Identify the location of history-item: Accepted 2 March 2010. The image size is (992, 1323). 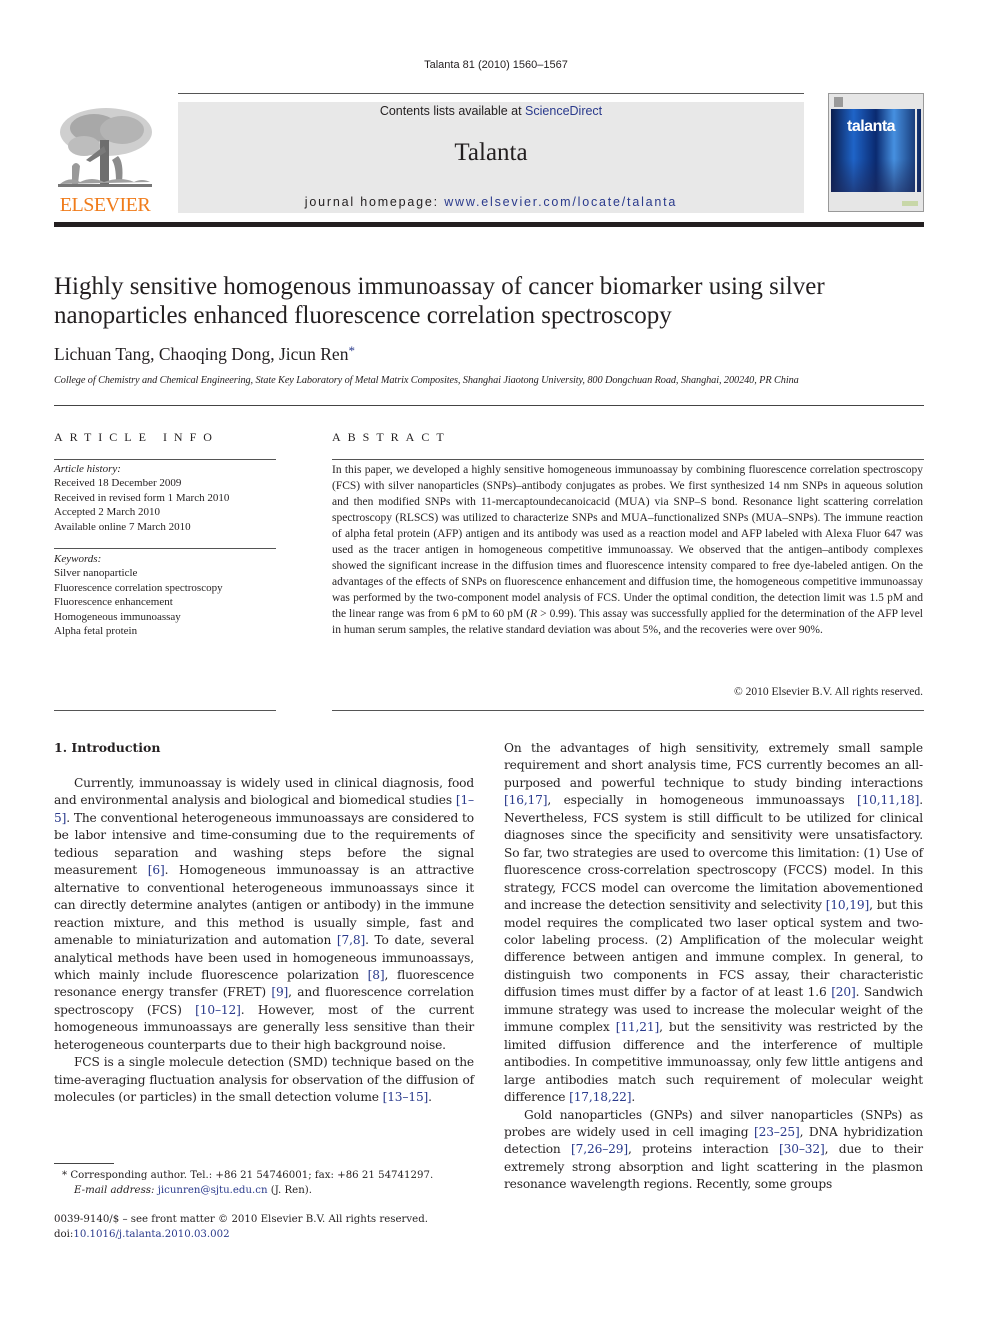
(107, 512).